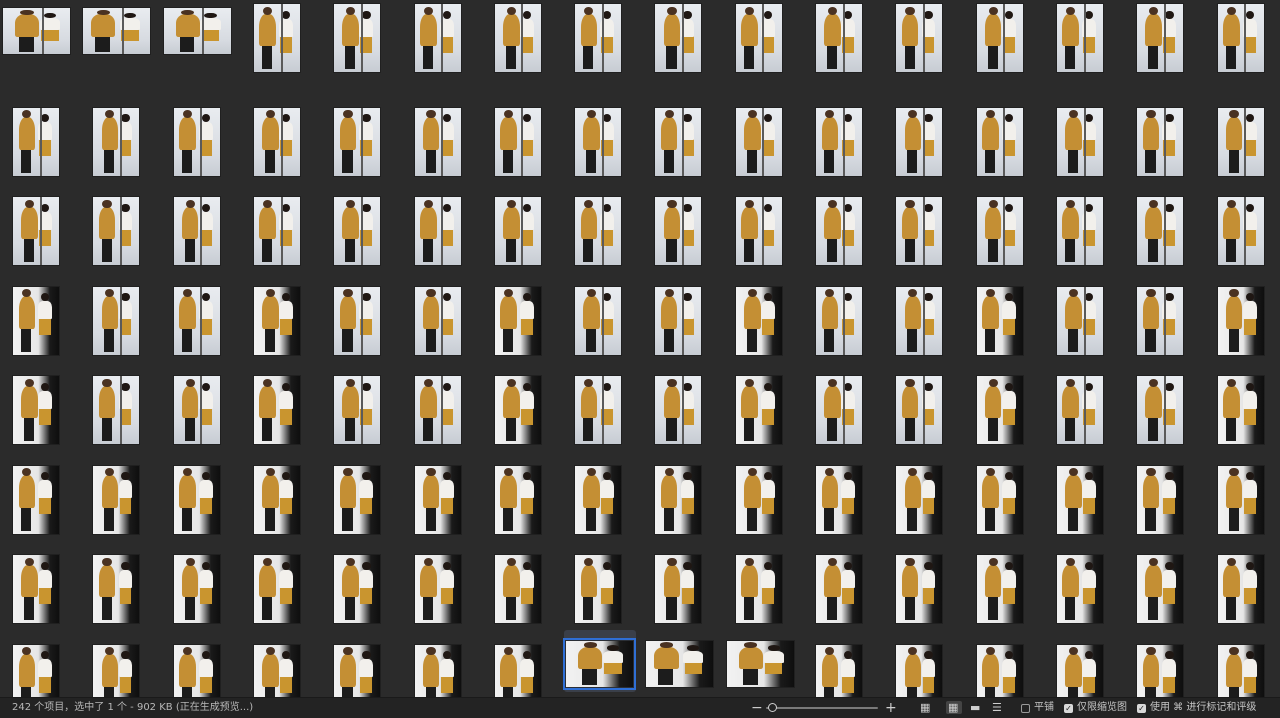 This screenshot has height=718, width=1280. What do you see at coordinates (757, 708) in the screenshot?
I see `zoom-out-button: −` at bounding box center [757, 708].